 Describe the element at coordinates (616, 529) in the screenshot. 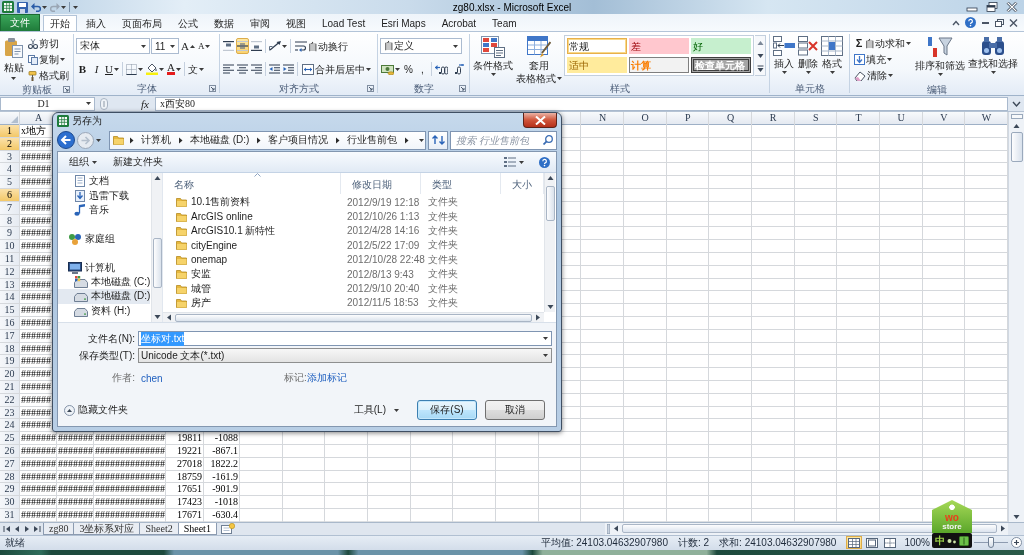

I see `left-arrow-icon` at that location.